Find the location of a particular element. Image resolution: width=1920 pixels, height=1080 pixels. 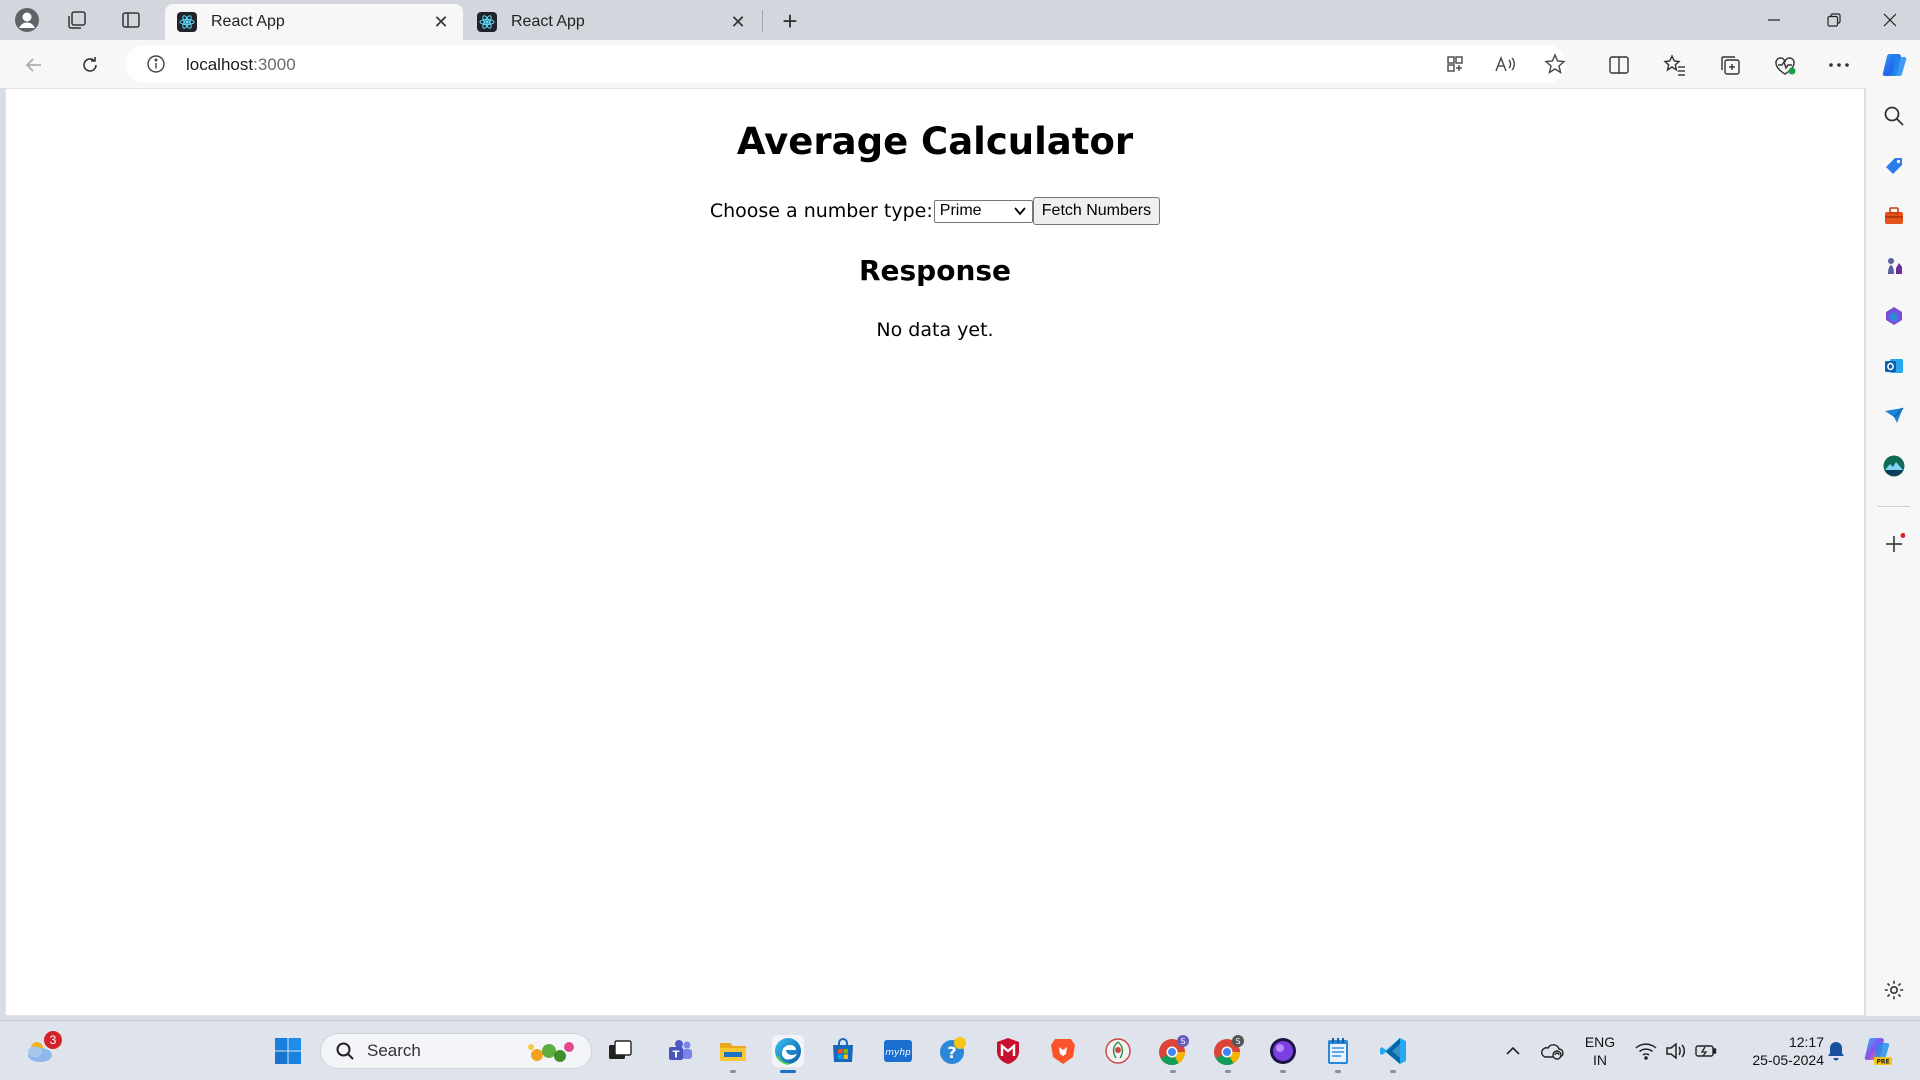

select-value: Prime is located at coordinates (960, 210).